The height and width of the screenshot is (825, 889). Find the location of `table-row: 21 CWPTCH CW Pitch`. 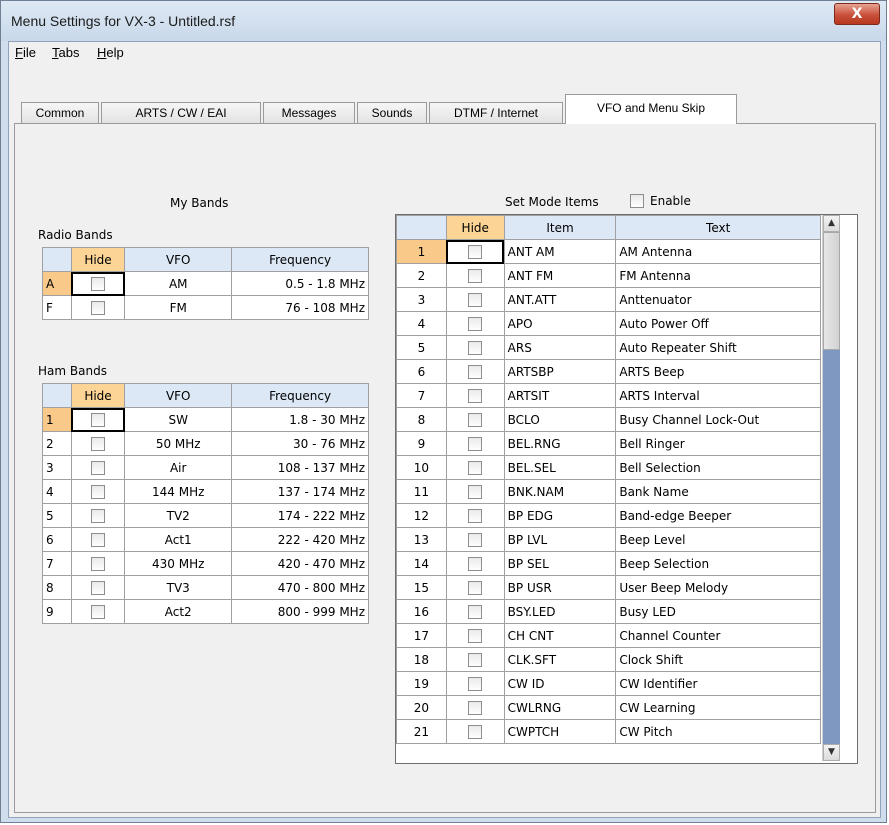

table-row: 21 CWPTCH CW Pitch is located at coordinates (608, 731).